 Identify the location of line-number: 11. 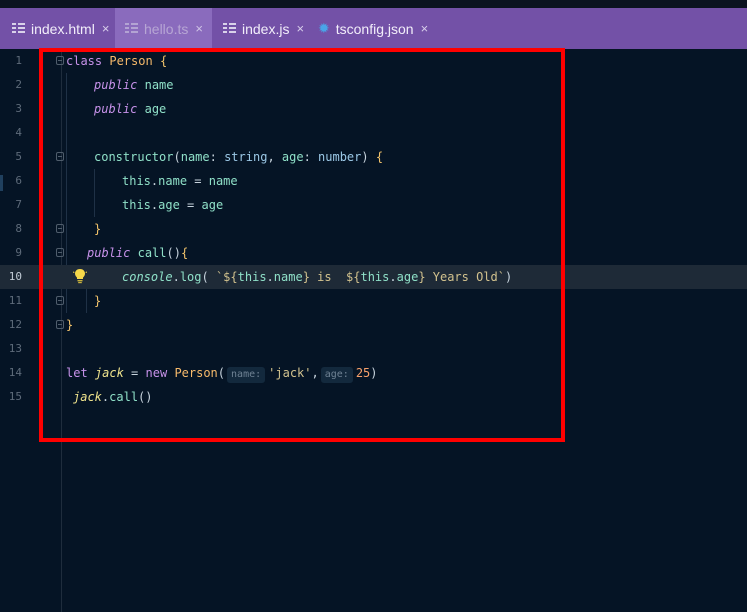
(15, 300).